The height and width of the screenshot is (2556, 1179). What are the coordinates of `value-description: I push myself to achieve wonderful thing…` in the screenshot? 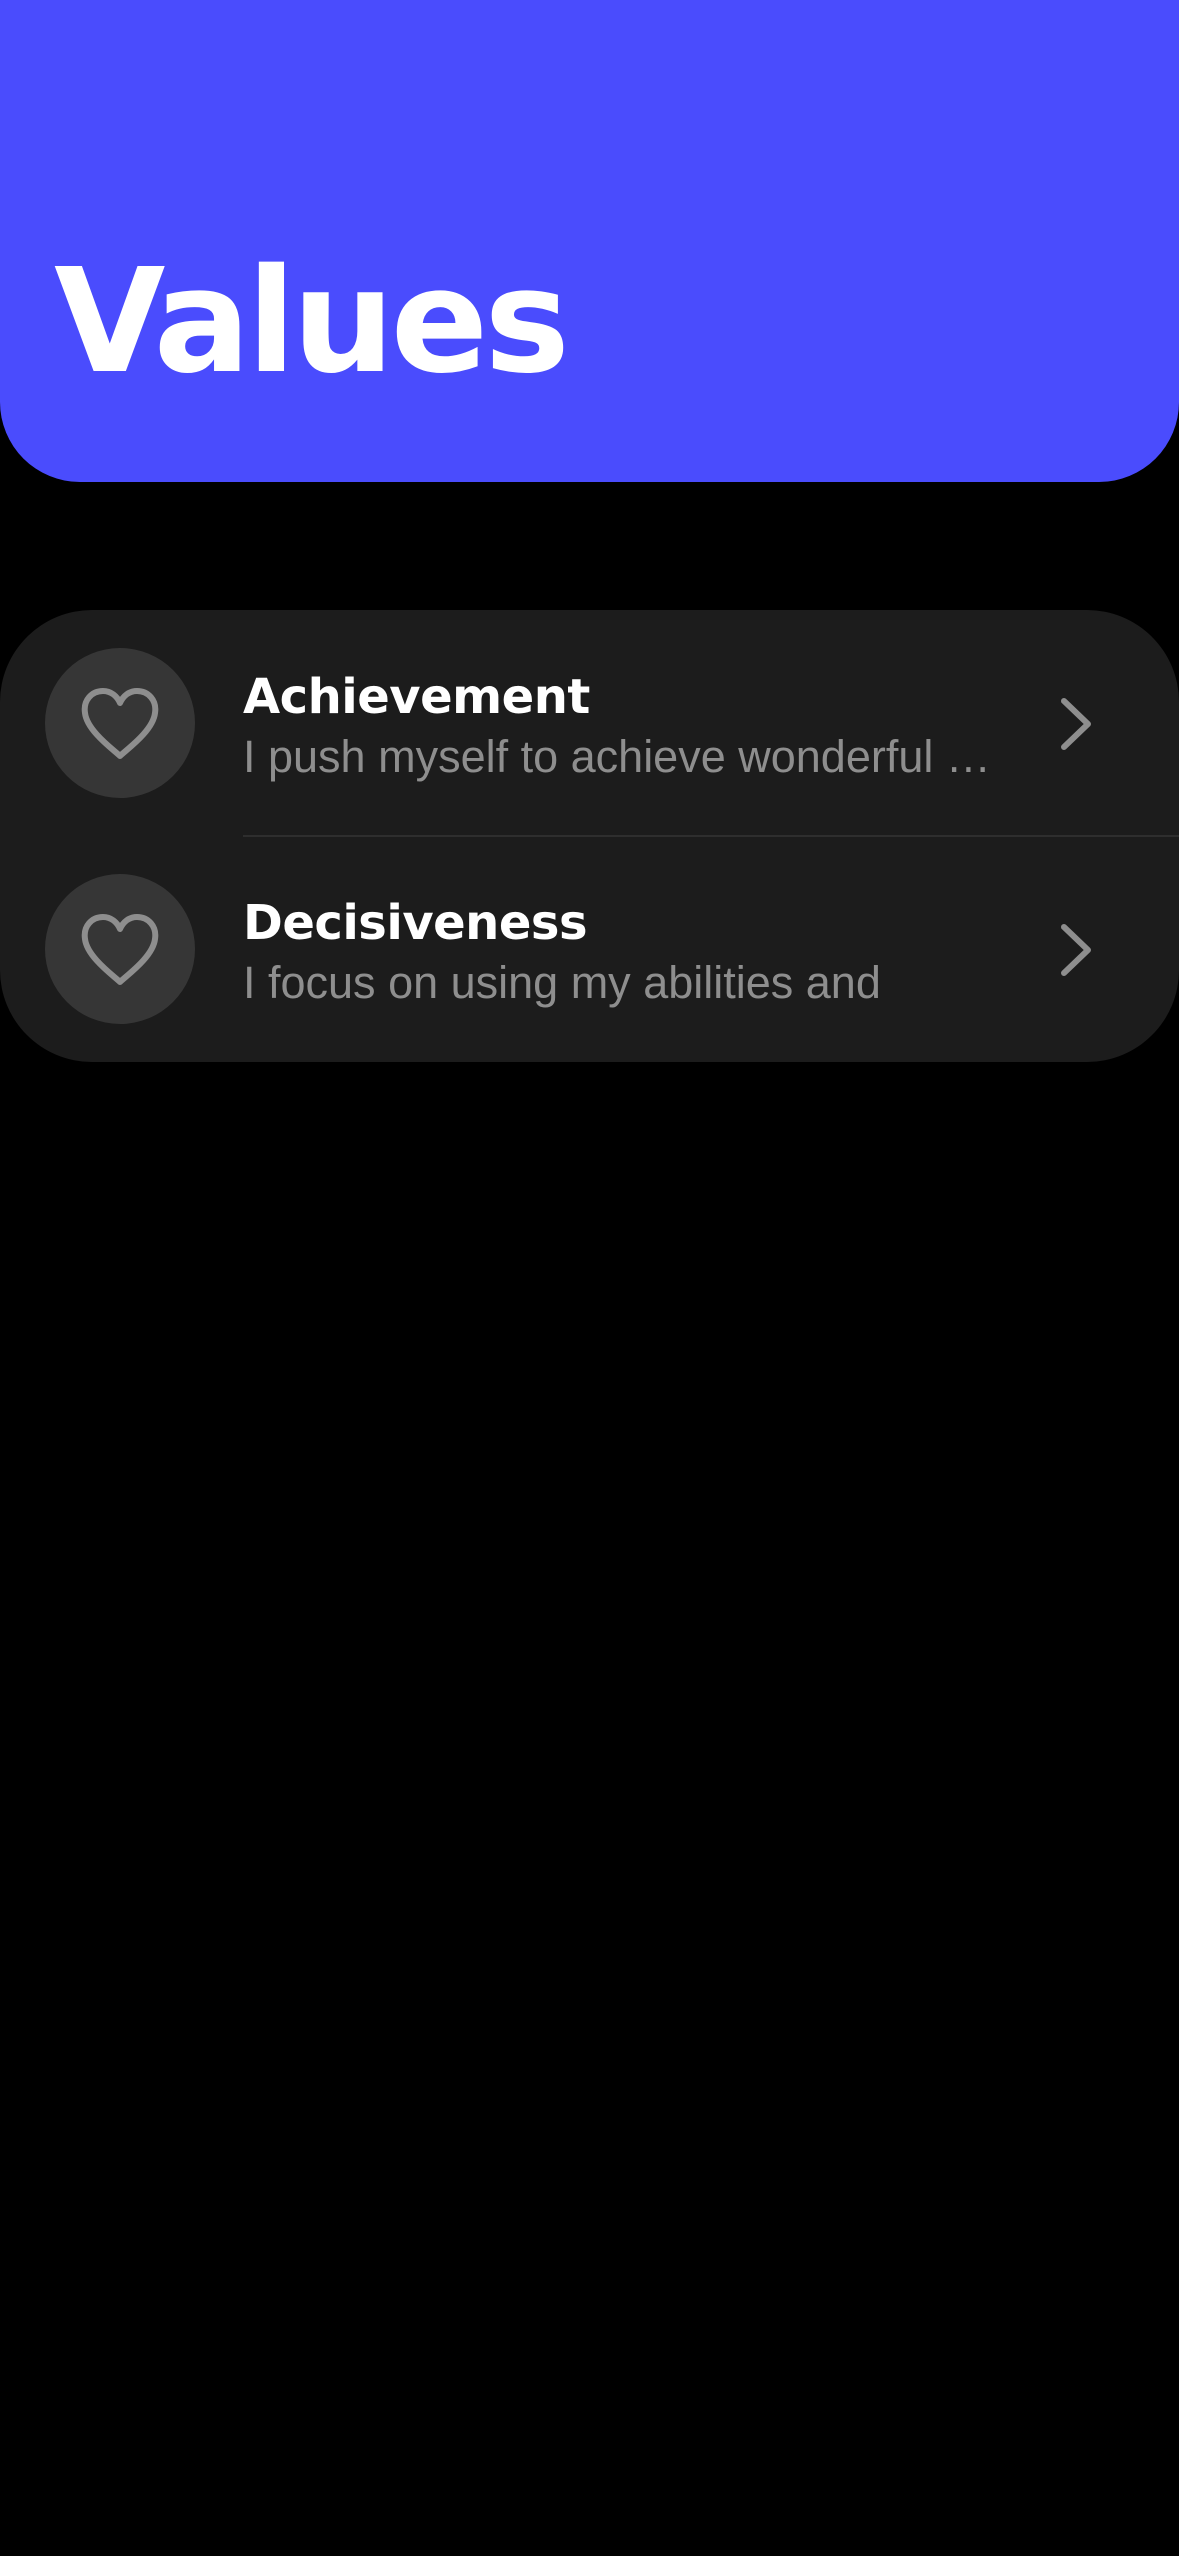 It's located at (623, 756).